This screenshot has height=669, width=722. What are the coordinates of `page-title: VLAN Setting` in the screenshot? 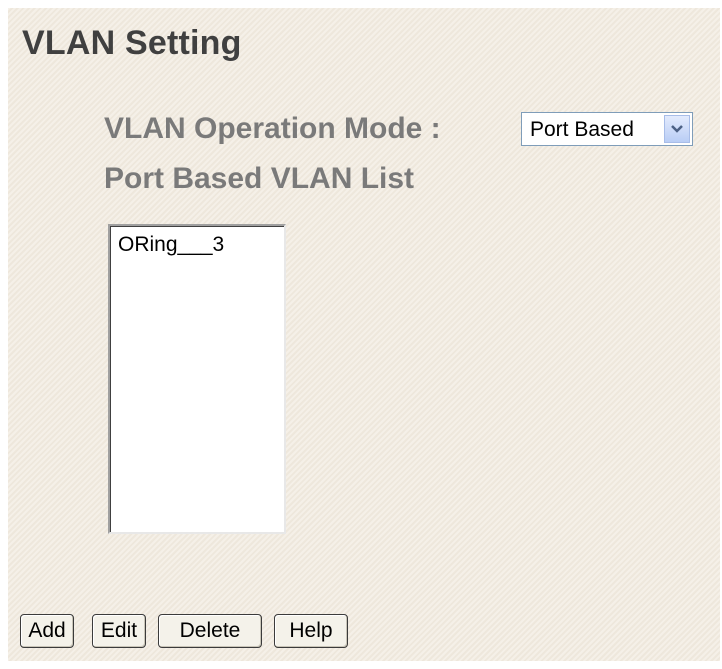 It's located at (132, 43).